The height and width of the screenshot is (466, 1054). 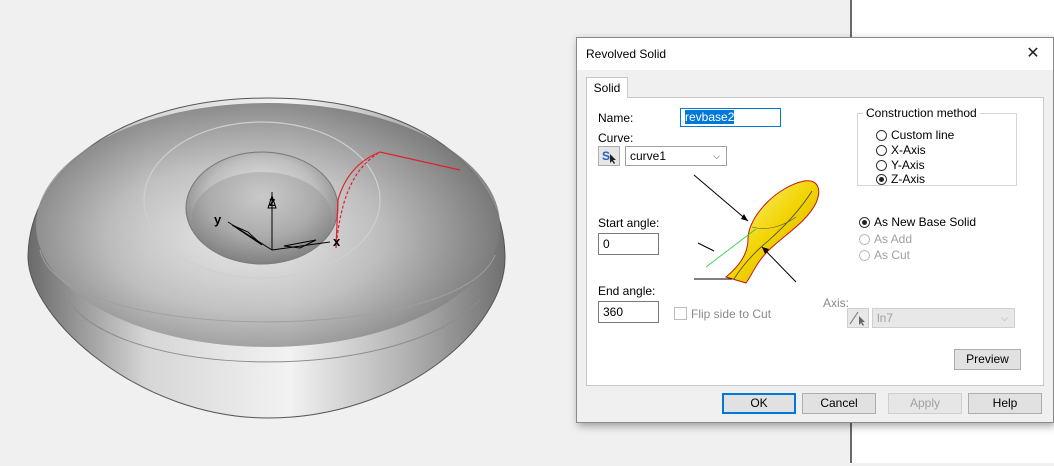 I want to click on flip-label: Flip side to Cut, so click(x=731, y=314).